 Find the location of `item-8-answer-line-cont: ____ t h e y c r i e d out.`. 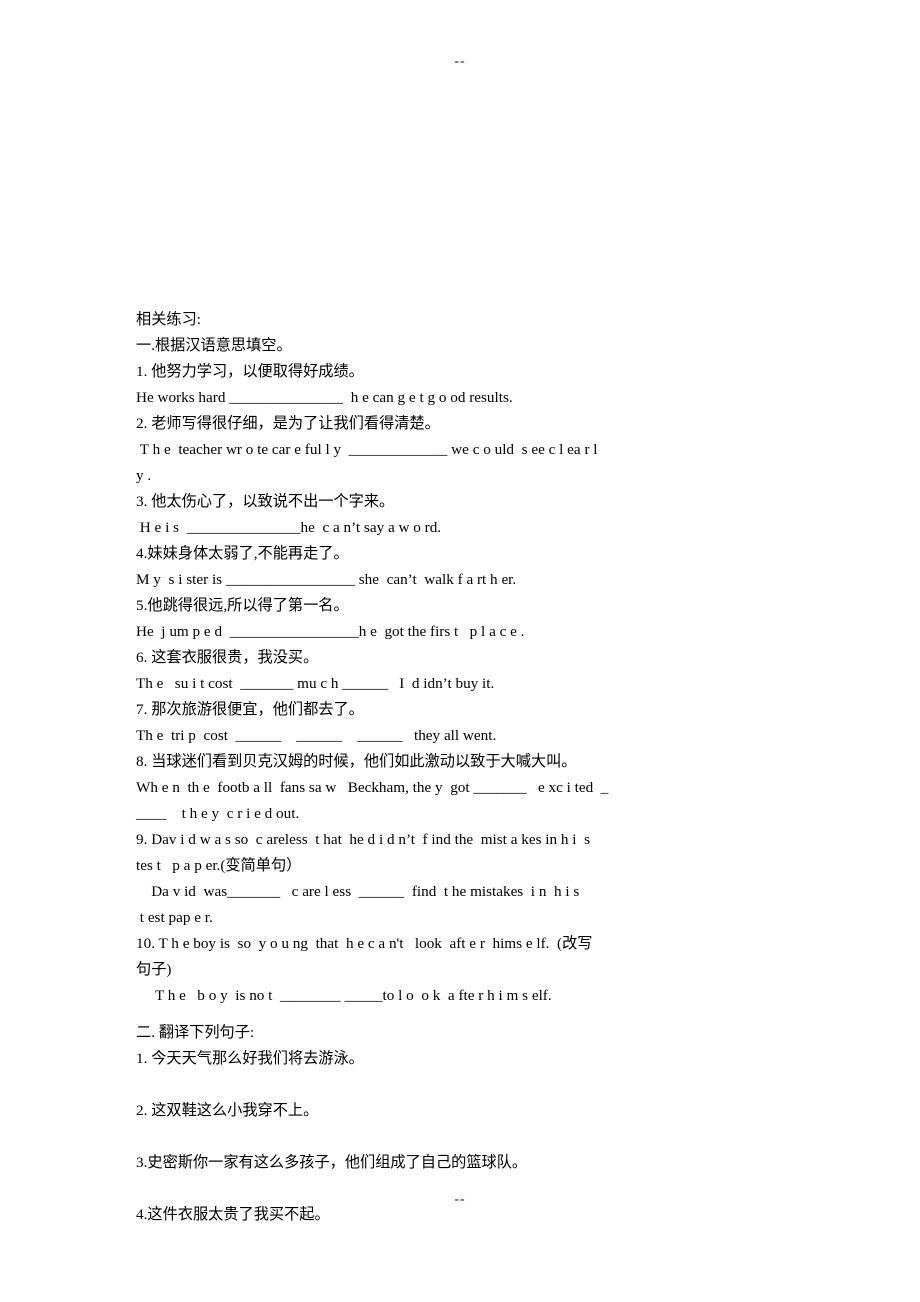

item-8-answer-line-cont: ____ t h e y c r i e d out. is located at coordinates (462, 814).